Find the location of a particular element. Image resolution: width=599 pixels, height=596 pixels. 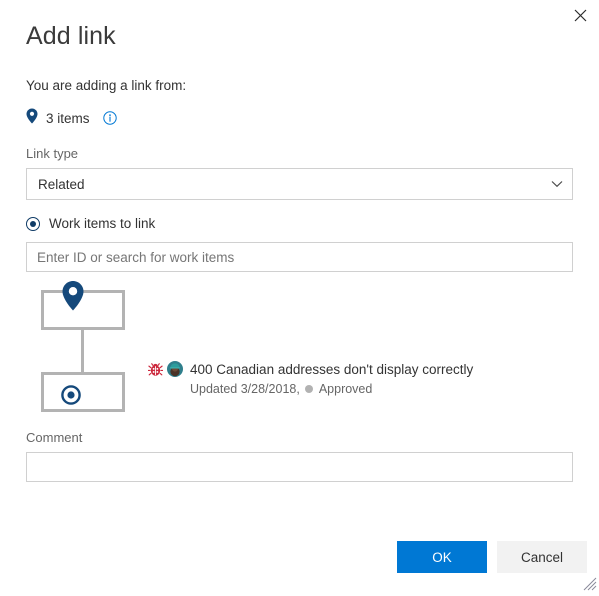

radio-work-items-to-link: Work items to link is located at coordinates (90, 223).